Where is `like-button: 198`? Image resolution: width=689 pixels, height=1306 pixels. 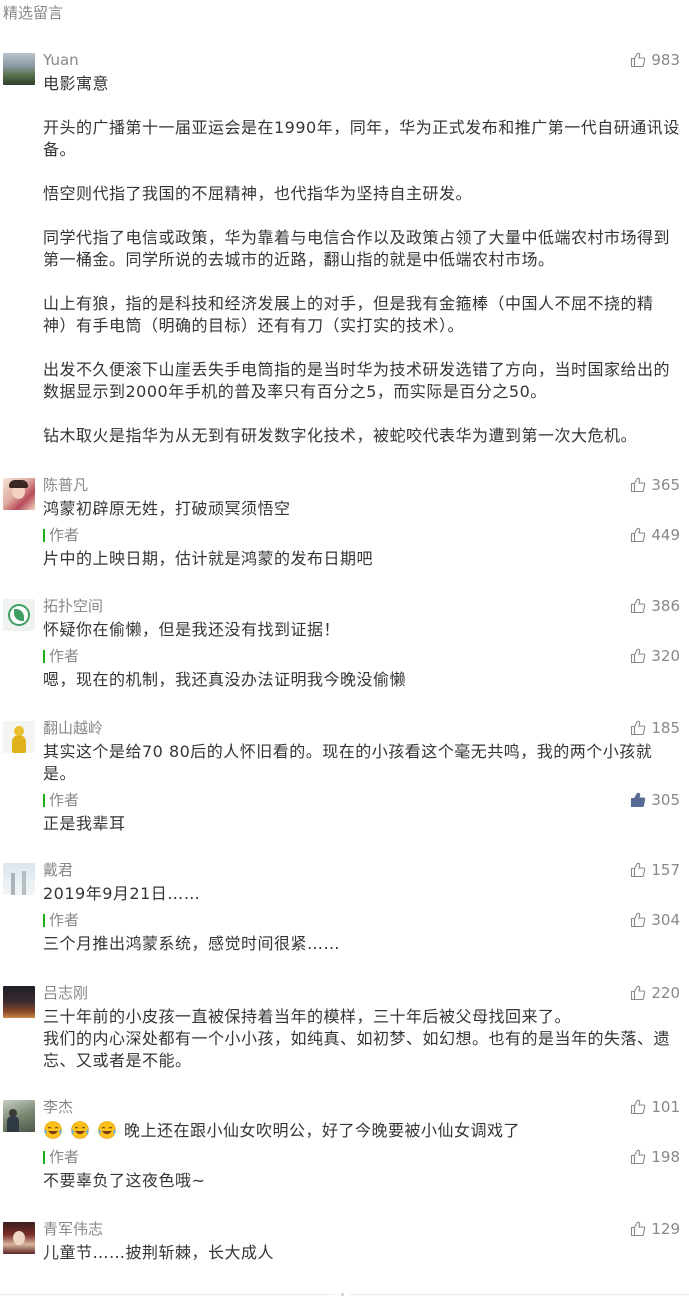
like-button: 198 is located at coordinates (655, 1157).